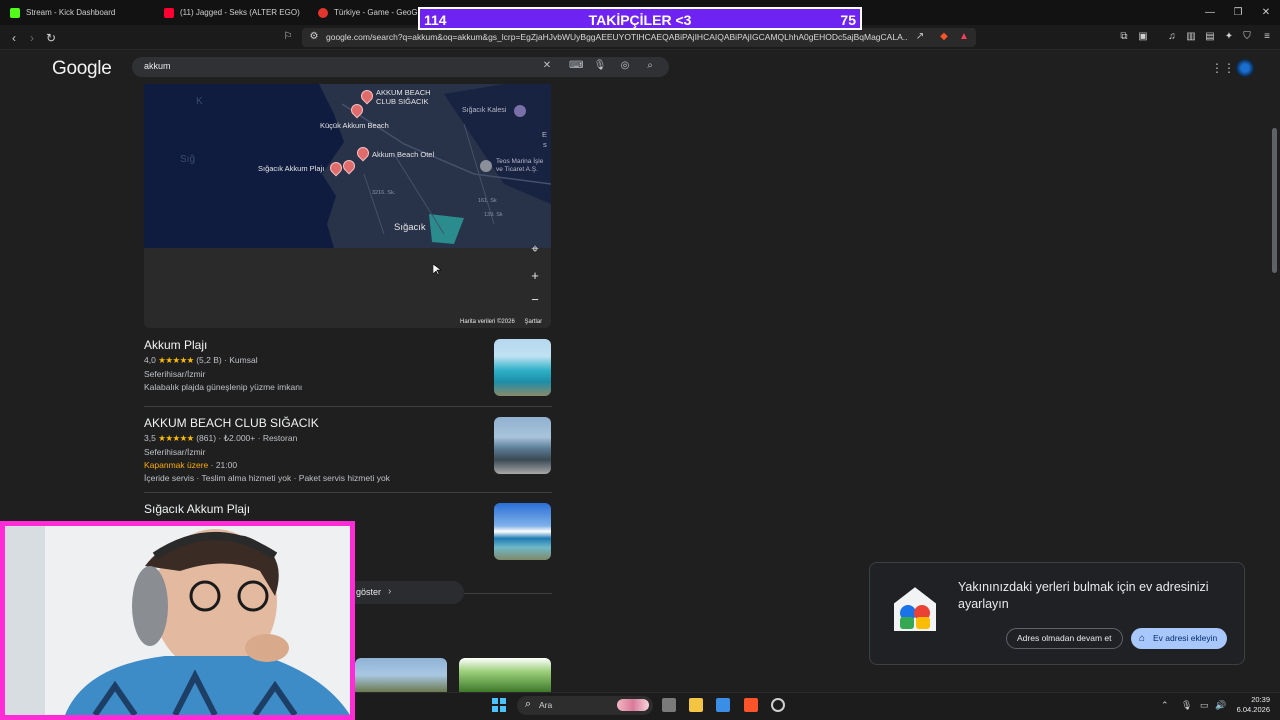 Image resolution: width=1280 pixels, height=720 pixels. Describe the element at coordinates (576, 65) in the screenshot. I see `keyboard-icon: ⌨` at that location.